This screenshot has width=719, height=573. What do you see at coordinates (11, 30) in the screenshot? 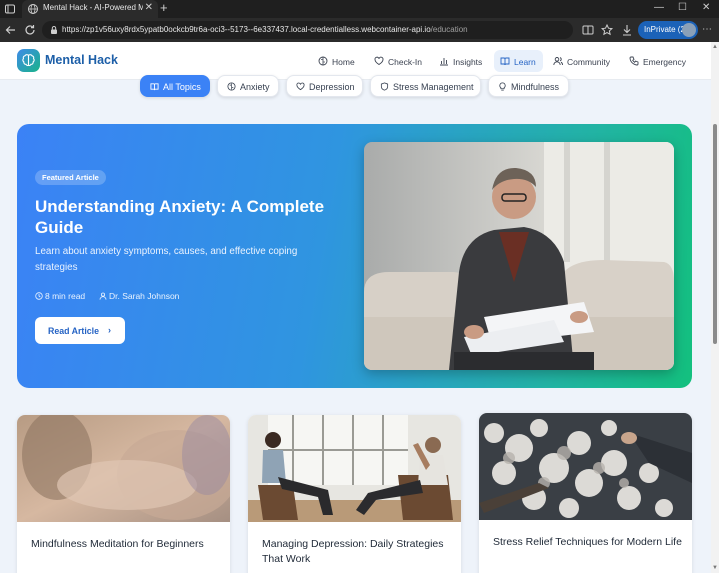
I see `back-icon` at bounding box center [11, 30].